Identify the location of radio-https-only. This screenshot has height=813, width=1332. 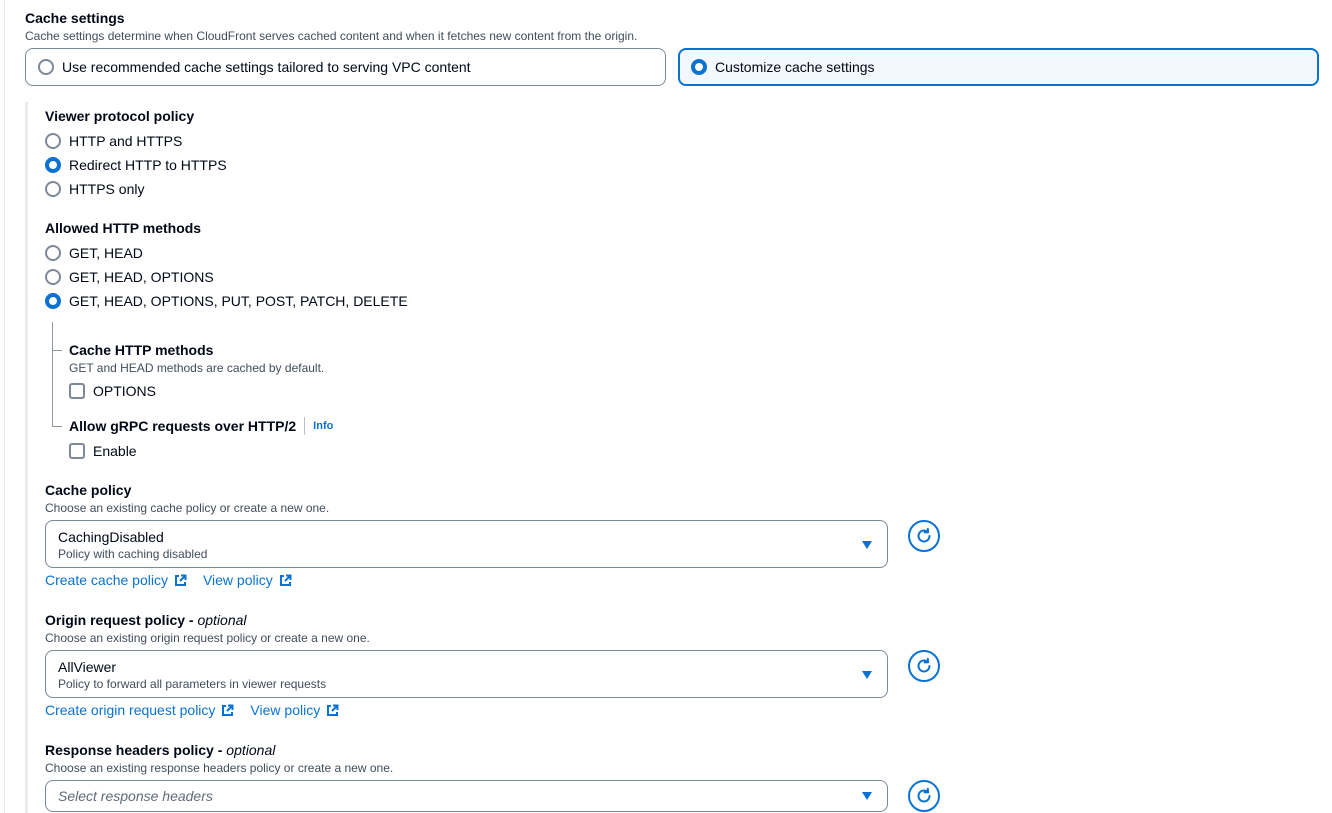
(53, 189).